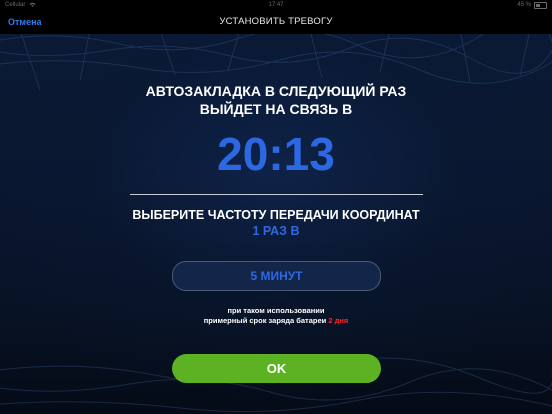  What do you see at coordinates (338, 320) in the screenshot?
I see `battery-days-value: 2 дня` at bounding box center [338, 320].